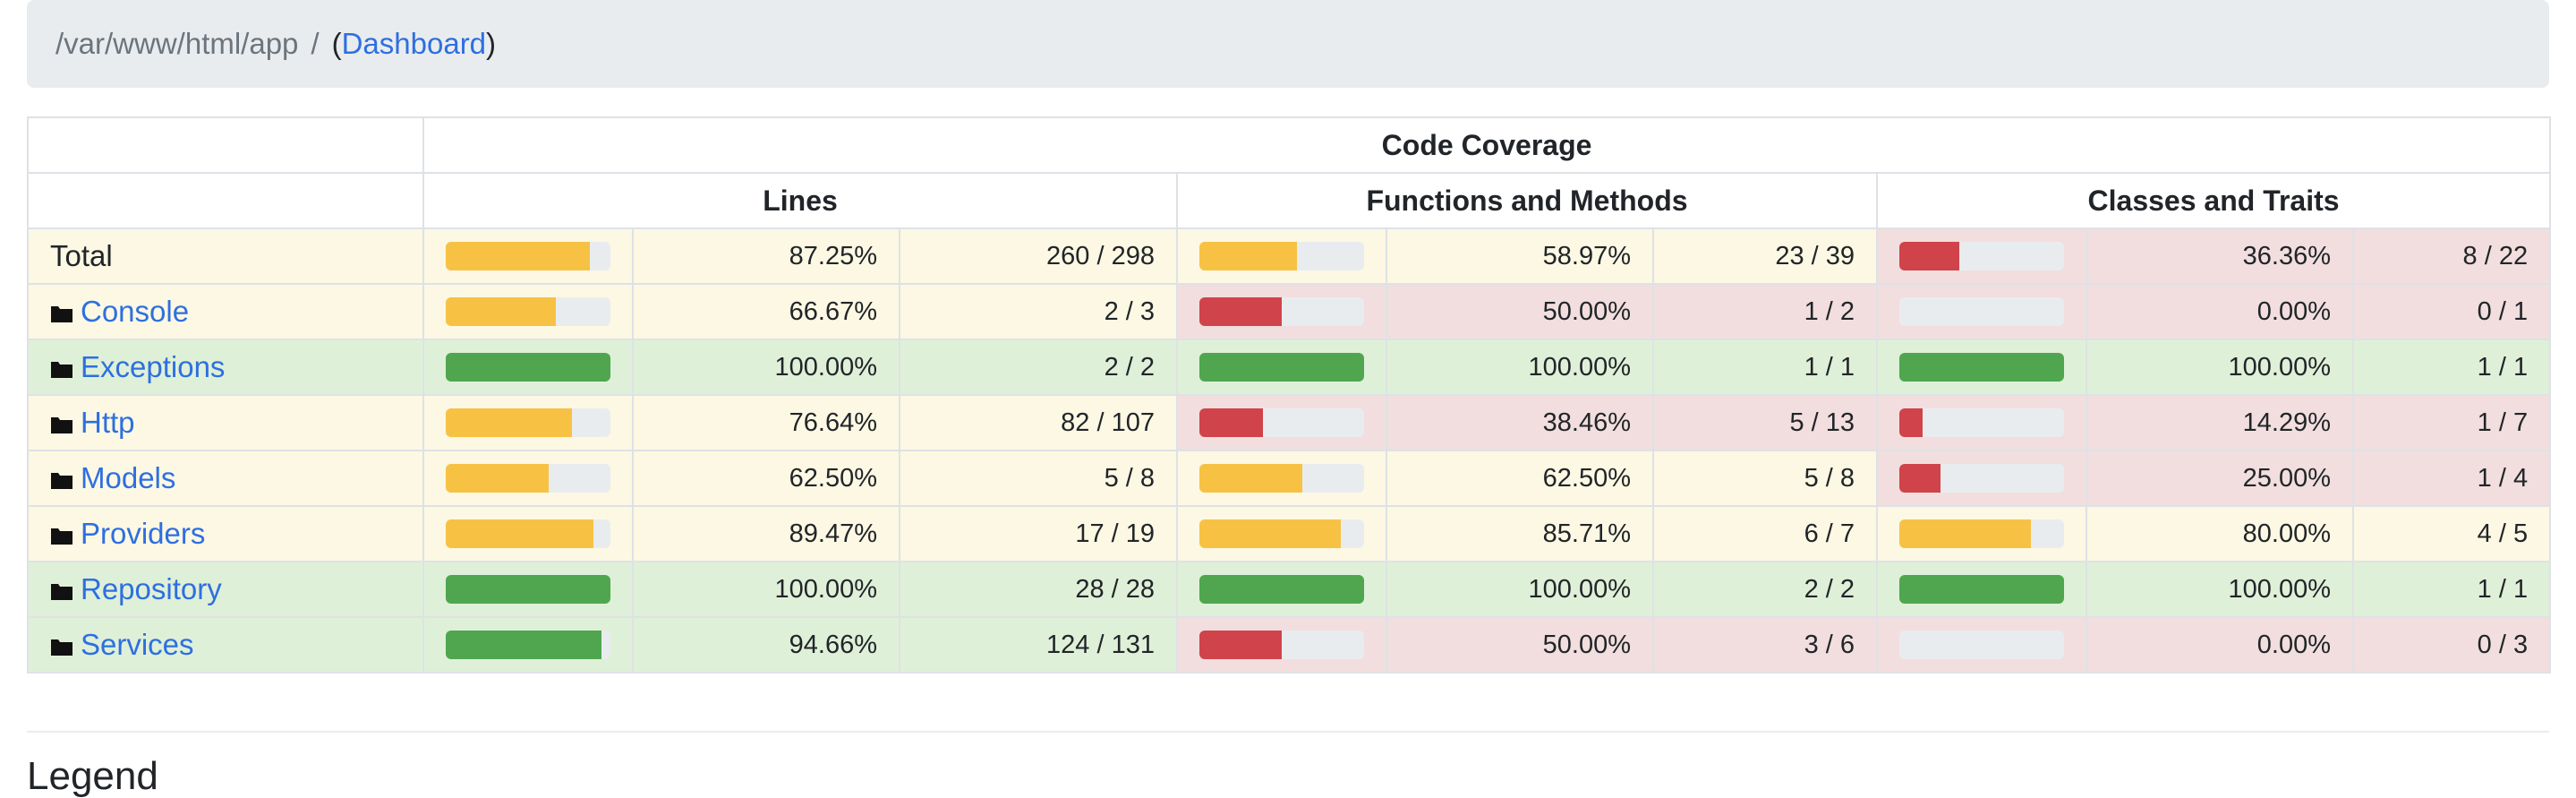  Describe the element at coordinates (1038, 256) in the screenshot. I see `lines-ratio: 260 / 298` at that location.